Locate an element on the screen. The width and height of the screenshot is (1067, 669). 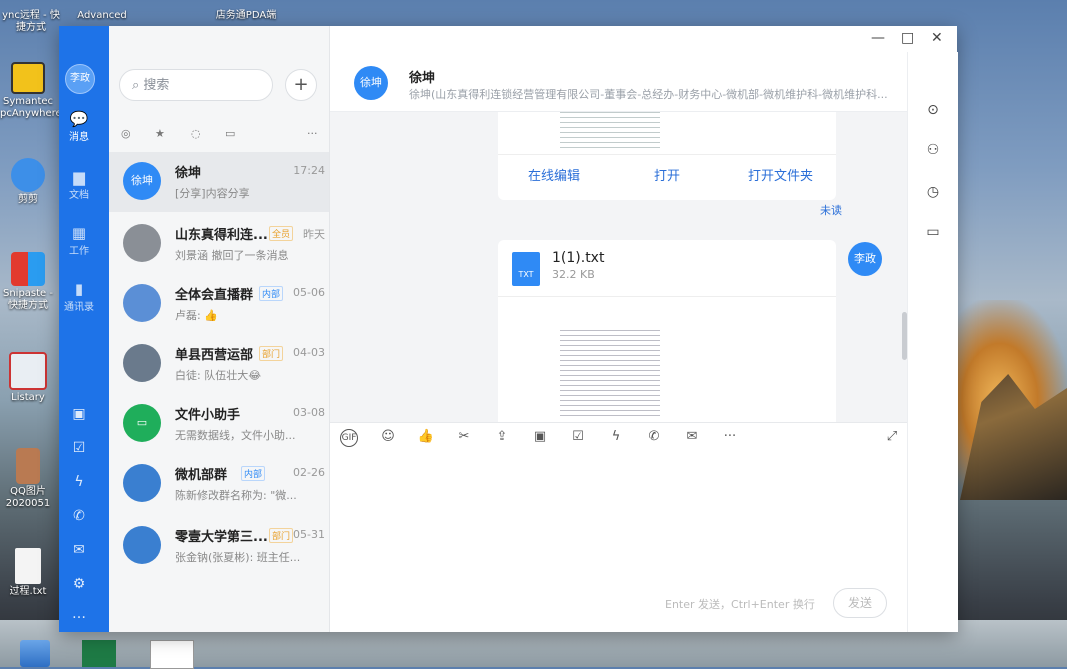
script-icon is located at coordinates (172, 654).